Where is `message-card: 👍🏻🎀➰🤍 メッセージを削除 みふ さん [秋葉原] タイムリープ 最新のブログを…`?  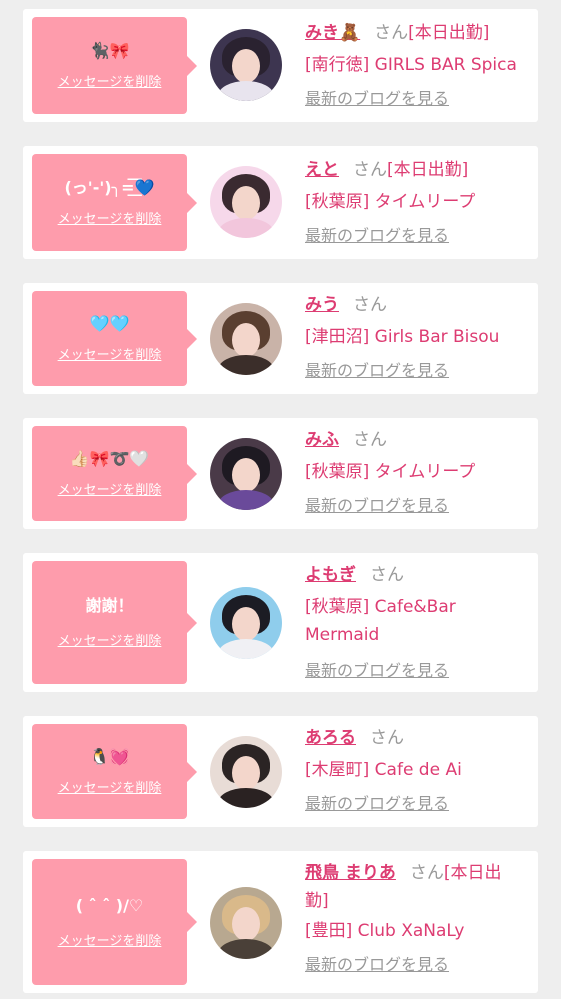 message-card: 👍🏻🎀➰🤍 メッセージを削除 みふ さん [秋葉原] タイムリープ 最新のブログを… is located at coordinates (280, 473).